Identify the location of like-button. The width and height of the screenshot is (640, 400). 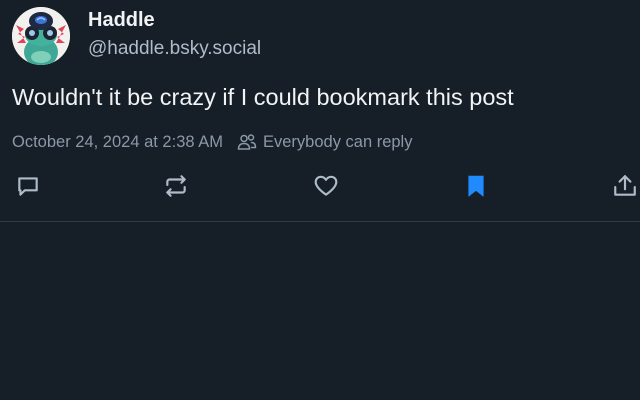
(326, 186).